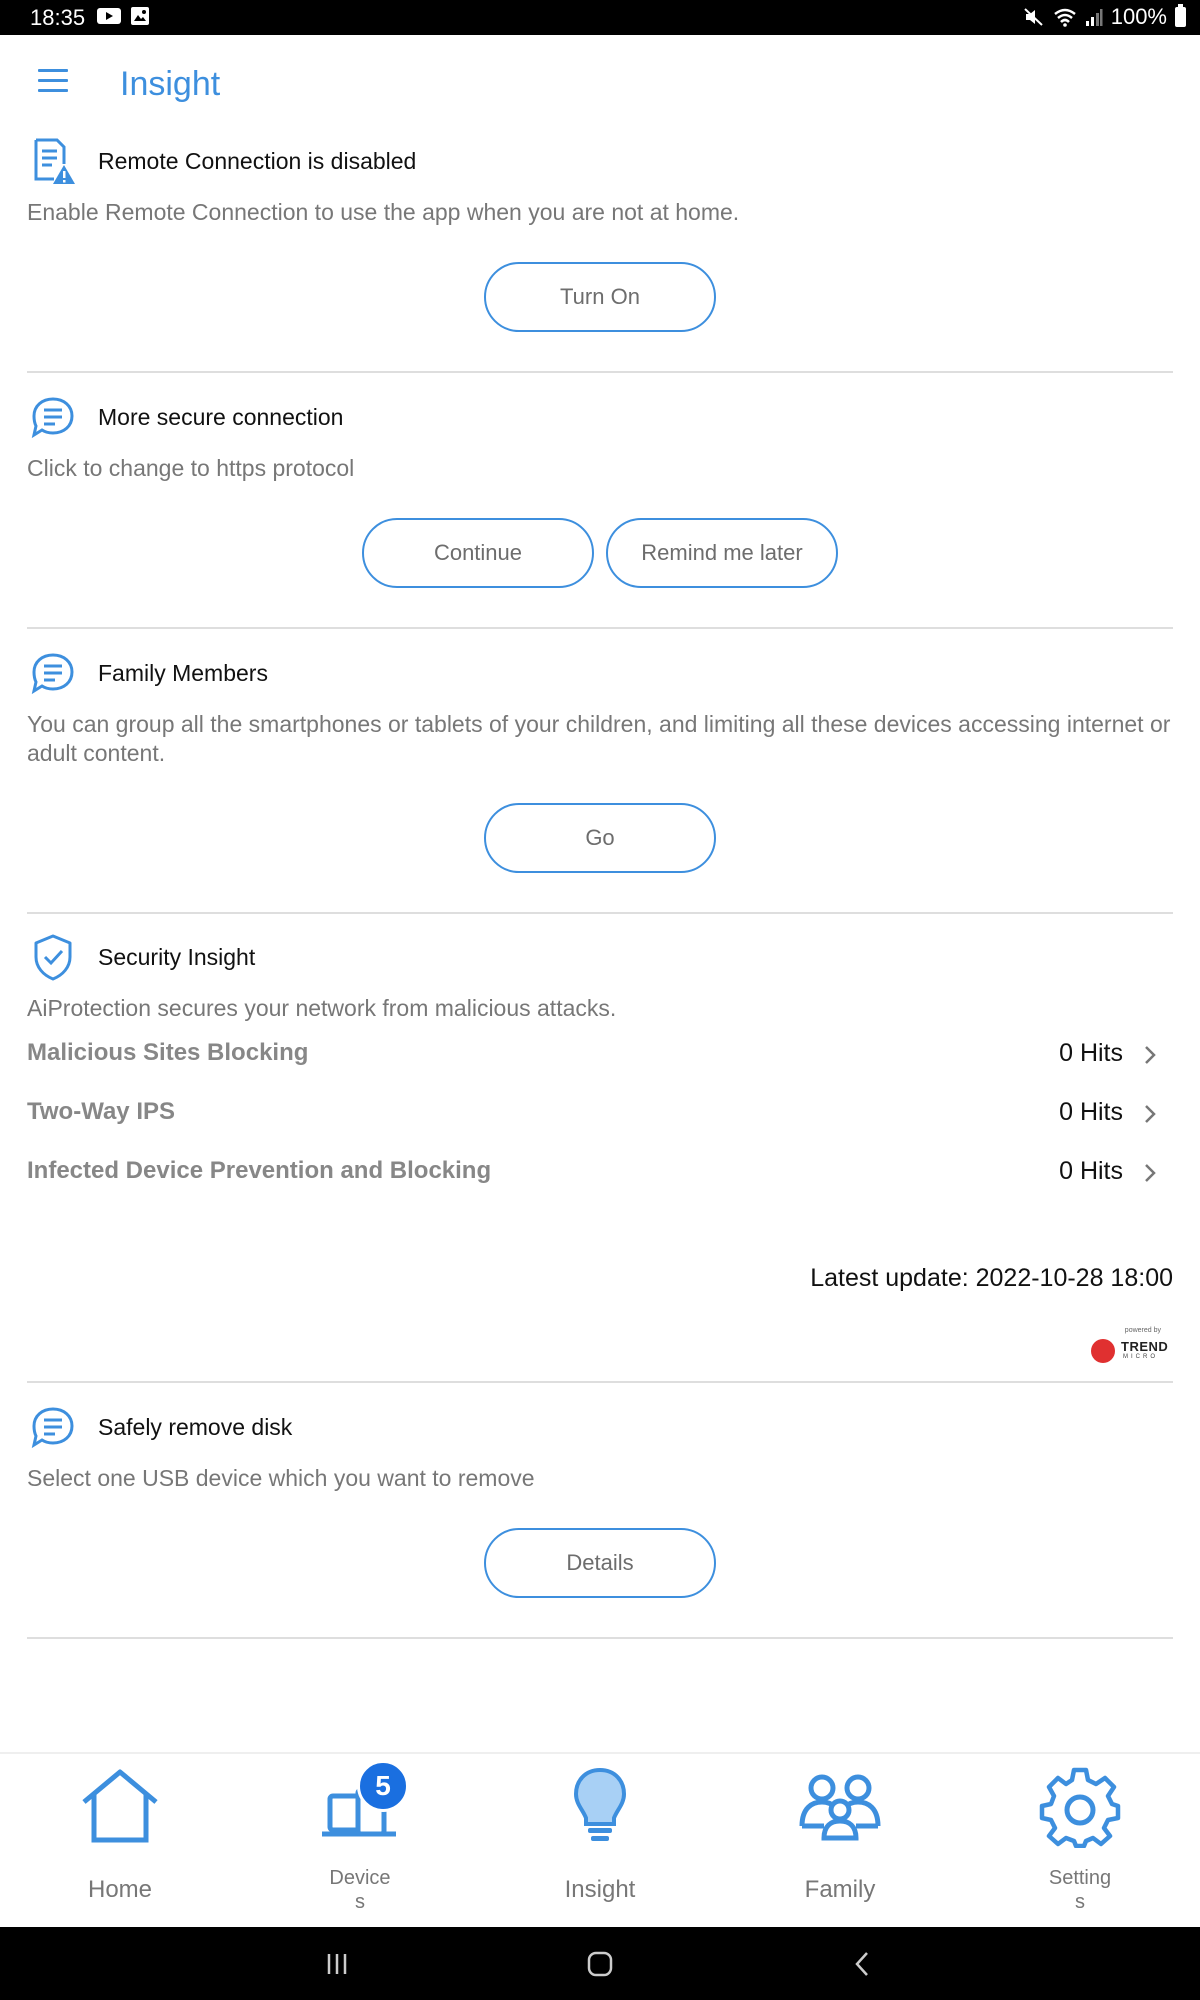  Describe the element at coordinates (337, 1964) in the screenshot. I see `recent-apps-icon` at that location.